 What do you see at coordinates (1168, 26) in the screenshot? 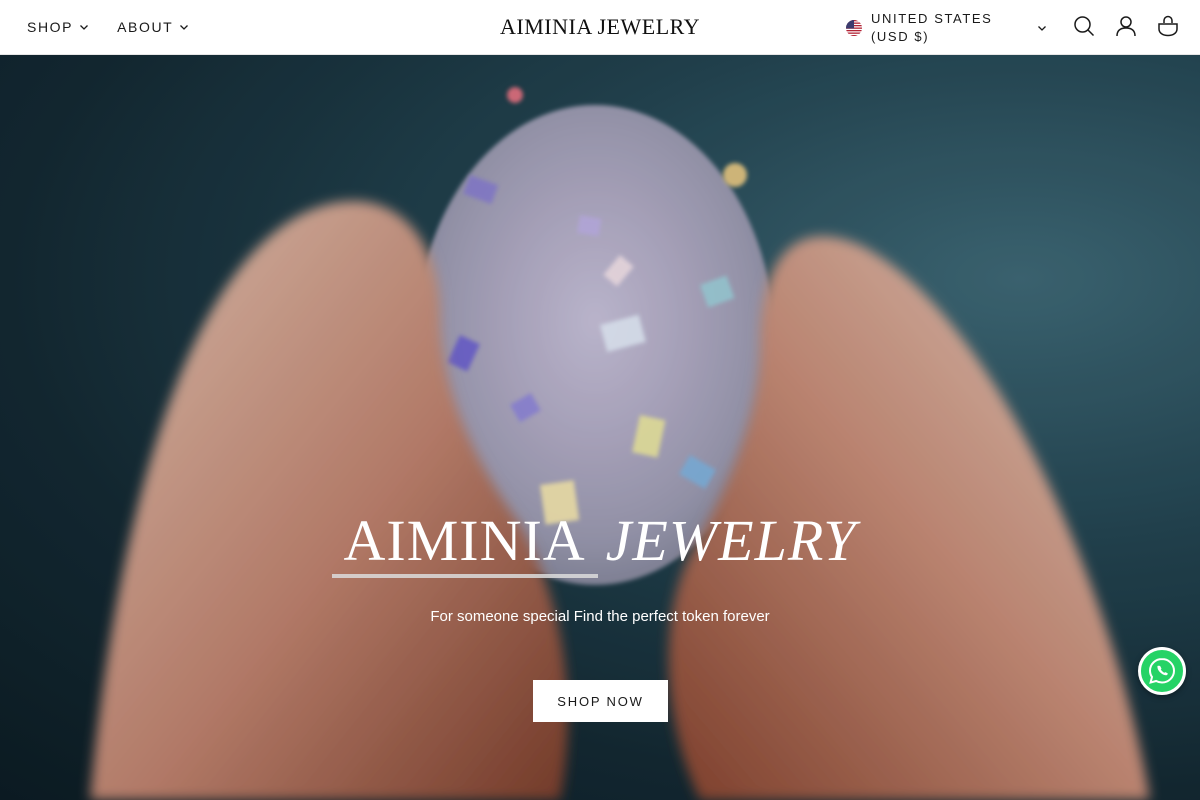
I see `cart-icon` at bounding box center [1168, 26].